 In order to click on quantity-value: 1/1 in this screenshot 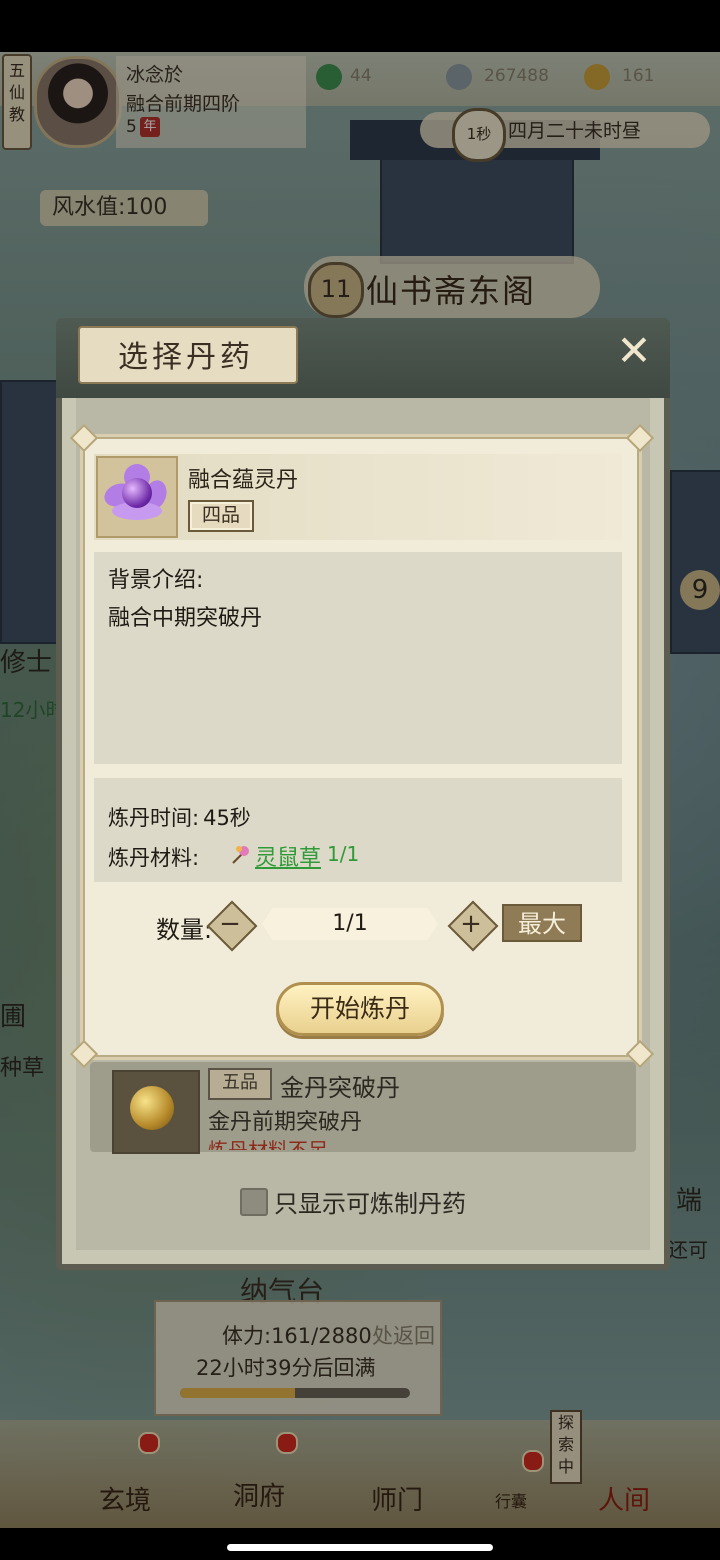, I will do `click(350, 923)`.